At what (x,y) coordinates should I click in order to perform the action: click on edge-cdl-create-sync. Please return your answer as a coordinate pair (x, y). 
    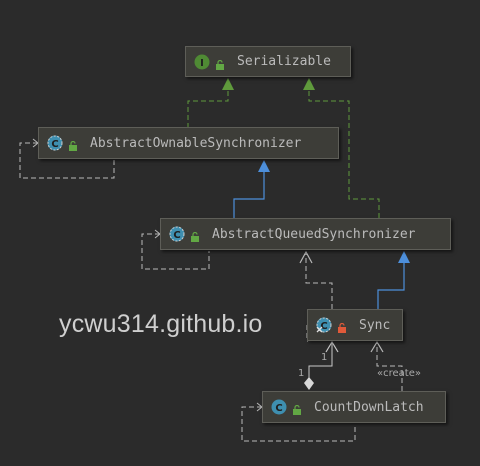
    Looking at the image, I should click on (389, 367).